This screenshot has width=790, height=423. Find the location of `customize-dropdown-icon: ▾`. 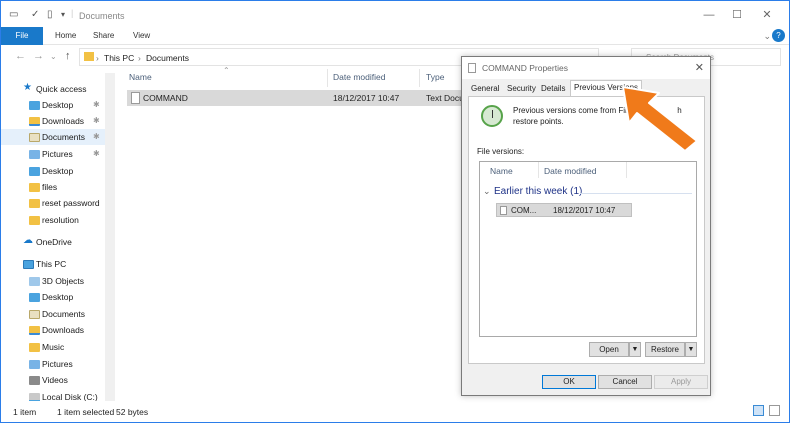

customize-dropdown-icon: ▾ is located at coordinates (63, 14).